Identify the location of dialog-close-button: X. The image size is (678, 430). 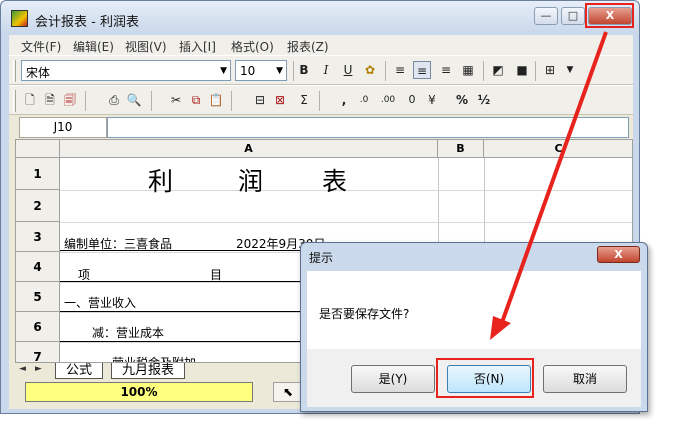
(618, 254).